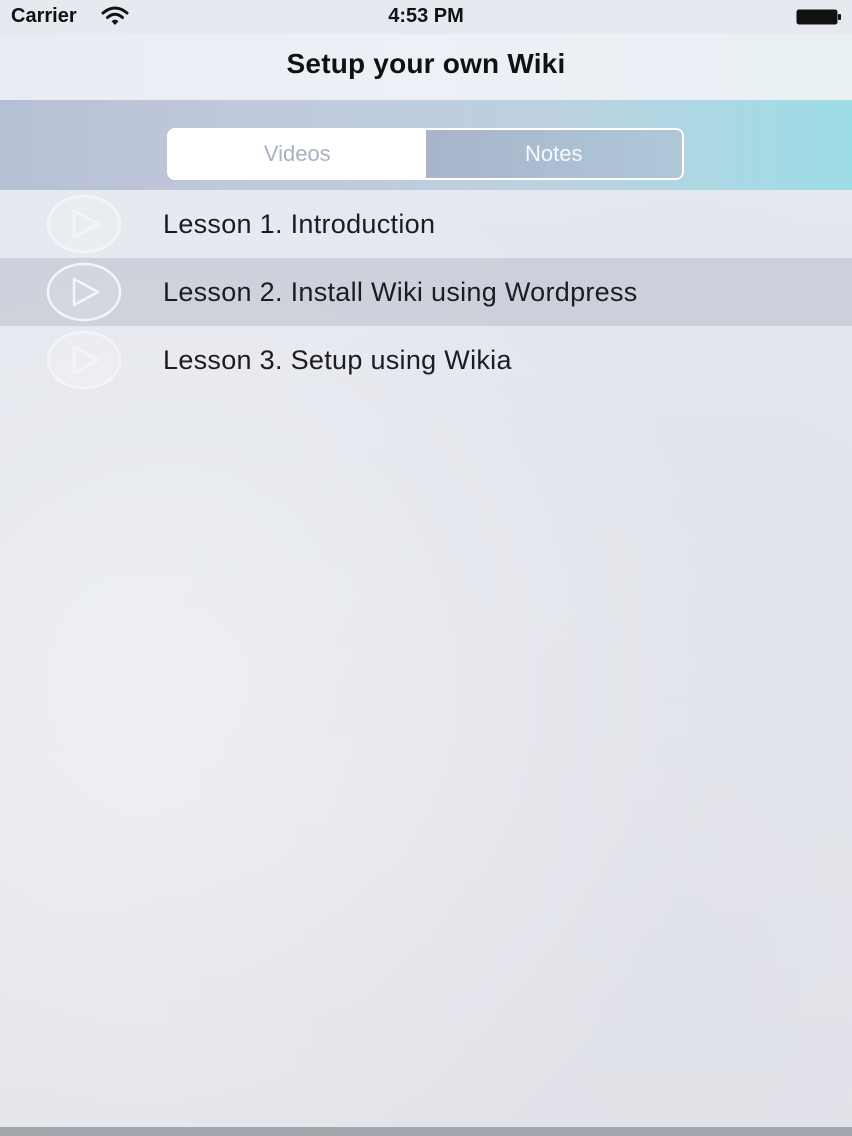 Image resolution: width=852 pixels, height=1136 pixels. What do you see at coordinates (400, 292) in the screenshot?
I see `lesson-label: Lesson 2. Install Wiki using Wordpress` at bounding box center [400, 292].